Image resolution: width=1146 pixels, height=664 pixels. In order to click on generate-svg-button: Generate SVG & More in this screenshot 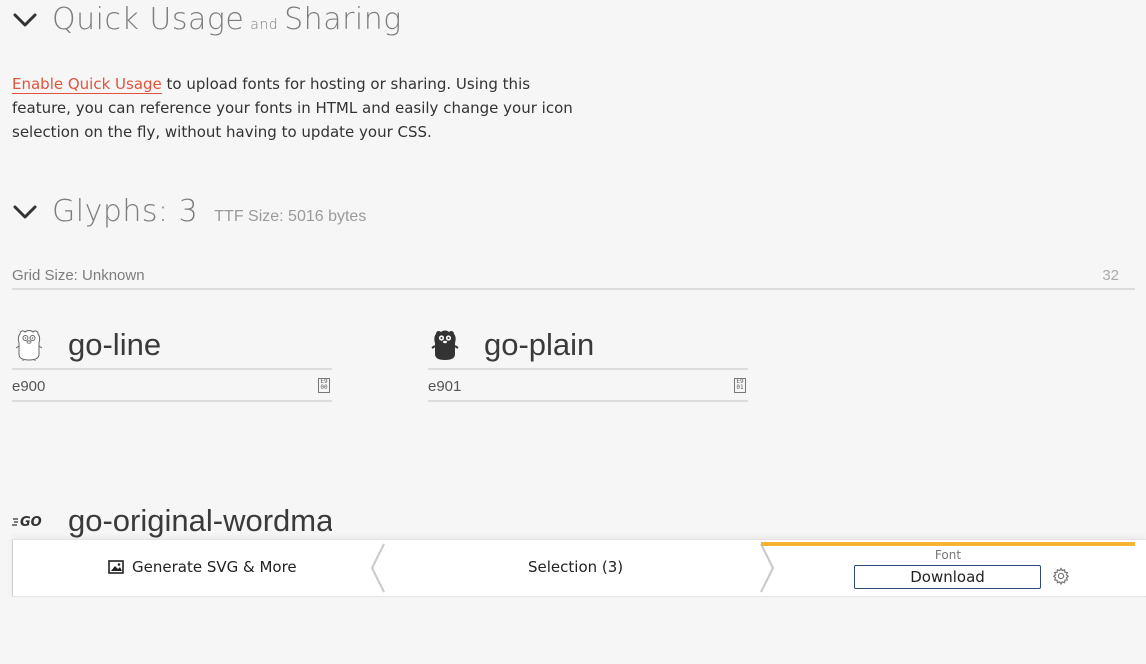, I will do `click(202, 567)`.